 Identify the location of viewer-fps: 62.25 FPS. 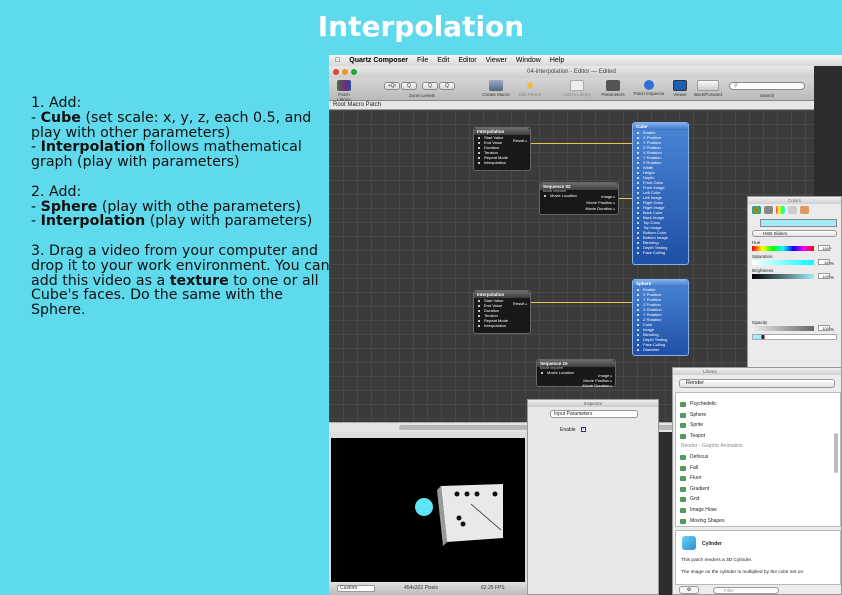
(493, 588).